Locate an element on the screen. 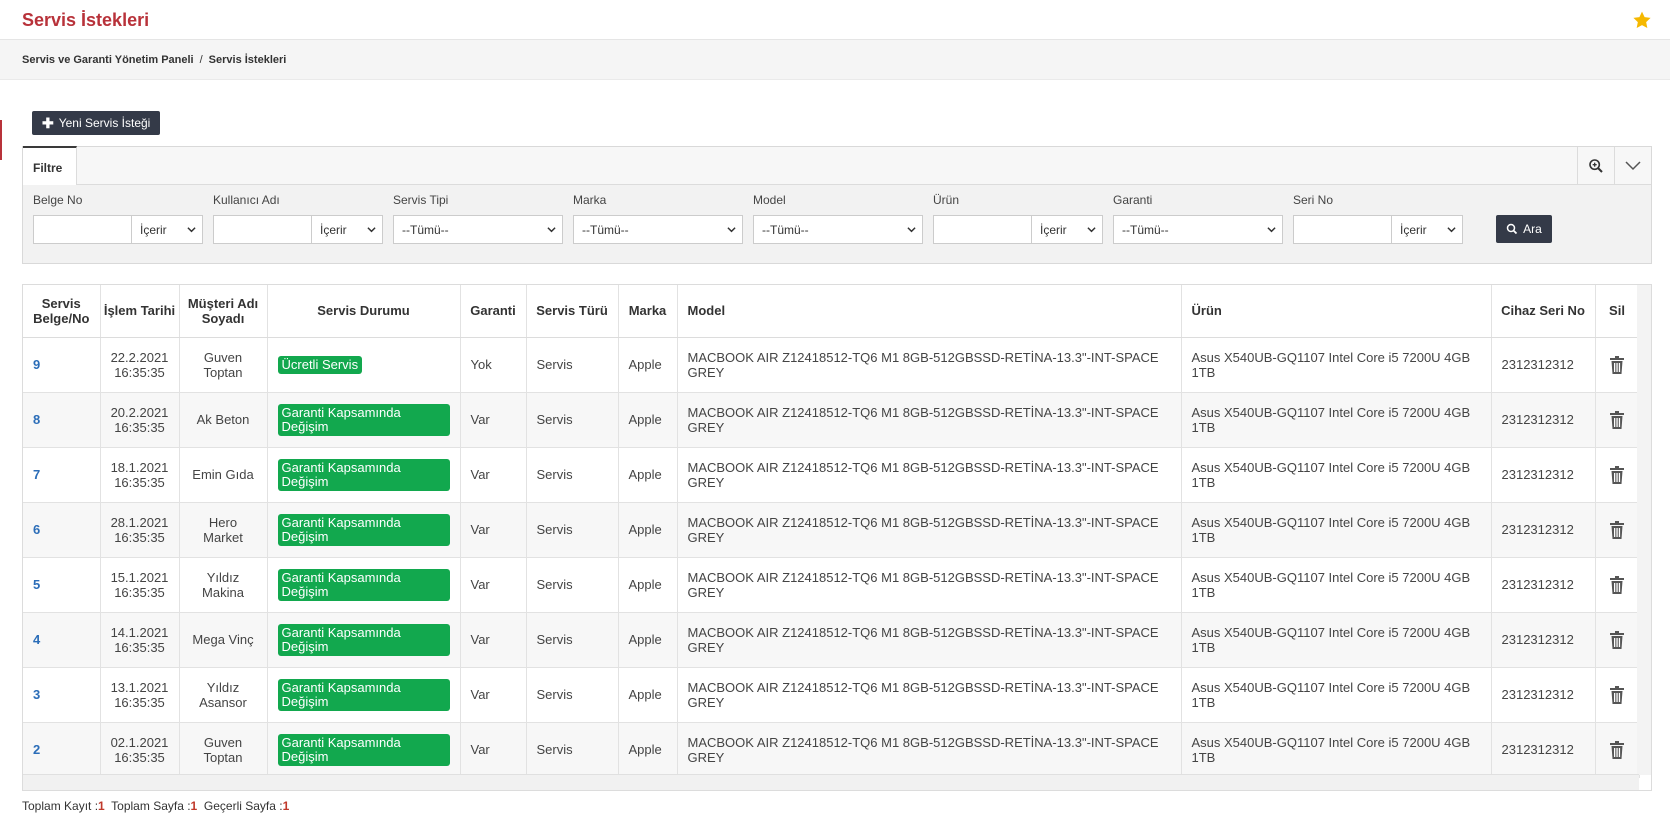 The width and height of the screenshot is (1670, 819). star-icon is located at coordinates (1642, 20).